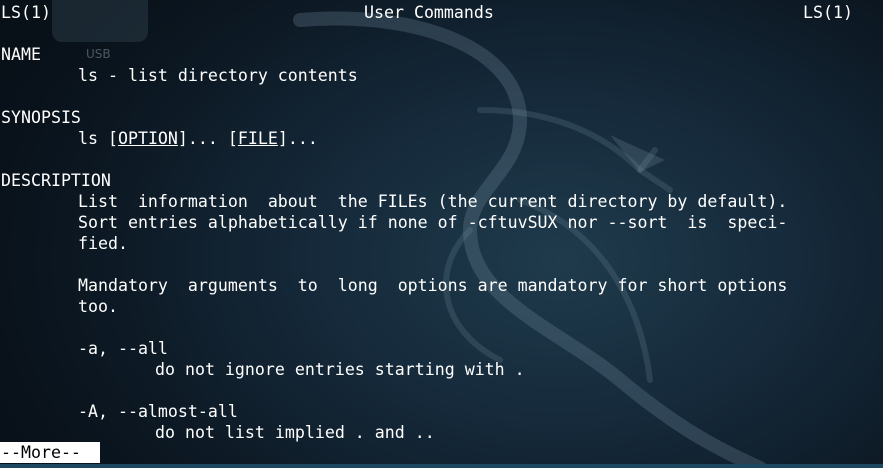 The width and height of the screenshot is (883, 468). What do you see at coordinates (295, 432) in the screenshot?
I see `option-almost-all-description: do not list implied . and ..` at bounding box center [295, 432].